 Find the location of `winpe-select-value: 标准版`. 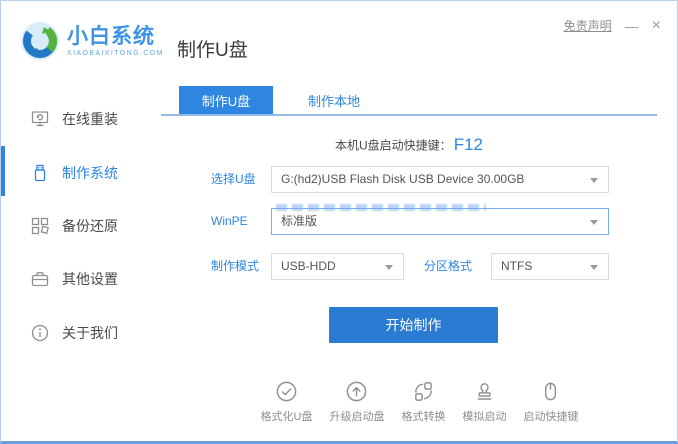

winpe-select-value: 标准版 is located at coordinates (299, 221).